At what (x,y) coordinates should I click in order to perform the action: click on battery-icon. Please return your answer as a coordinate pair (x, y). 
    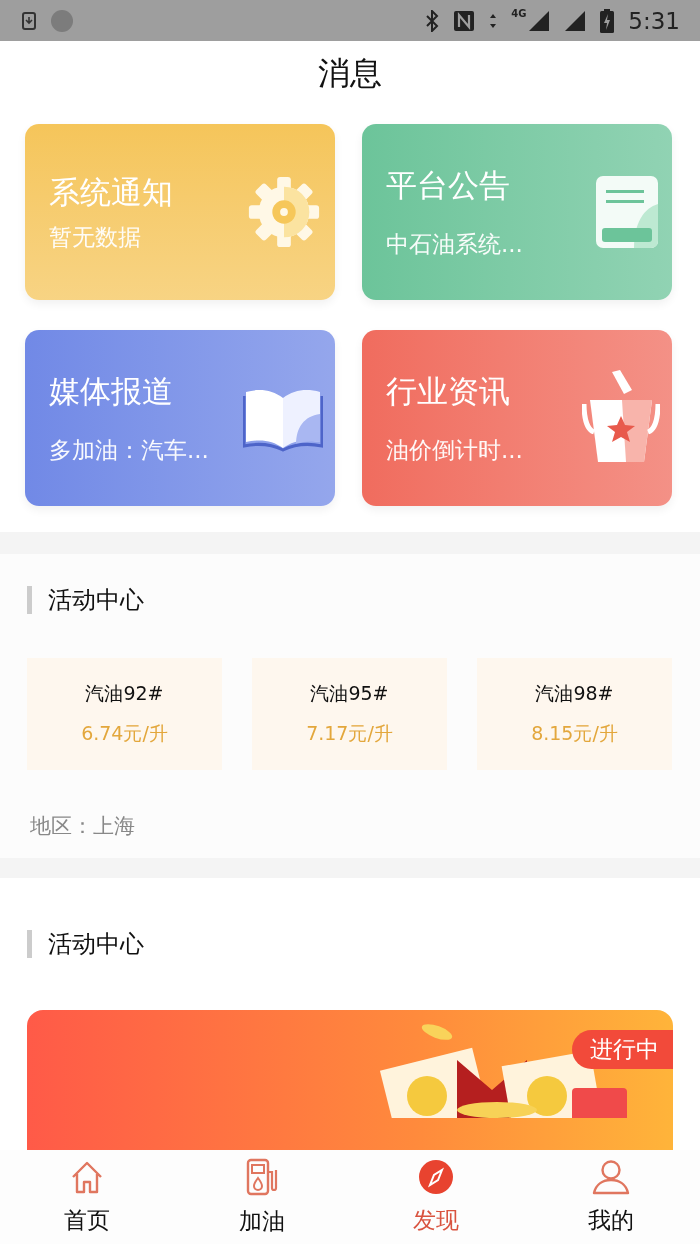
    Looking at the image, I should click on (607, 20).